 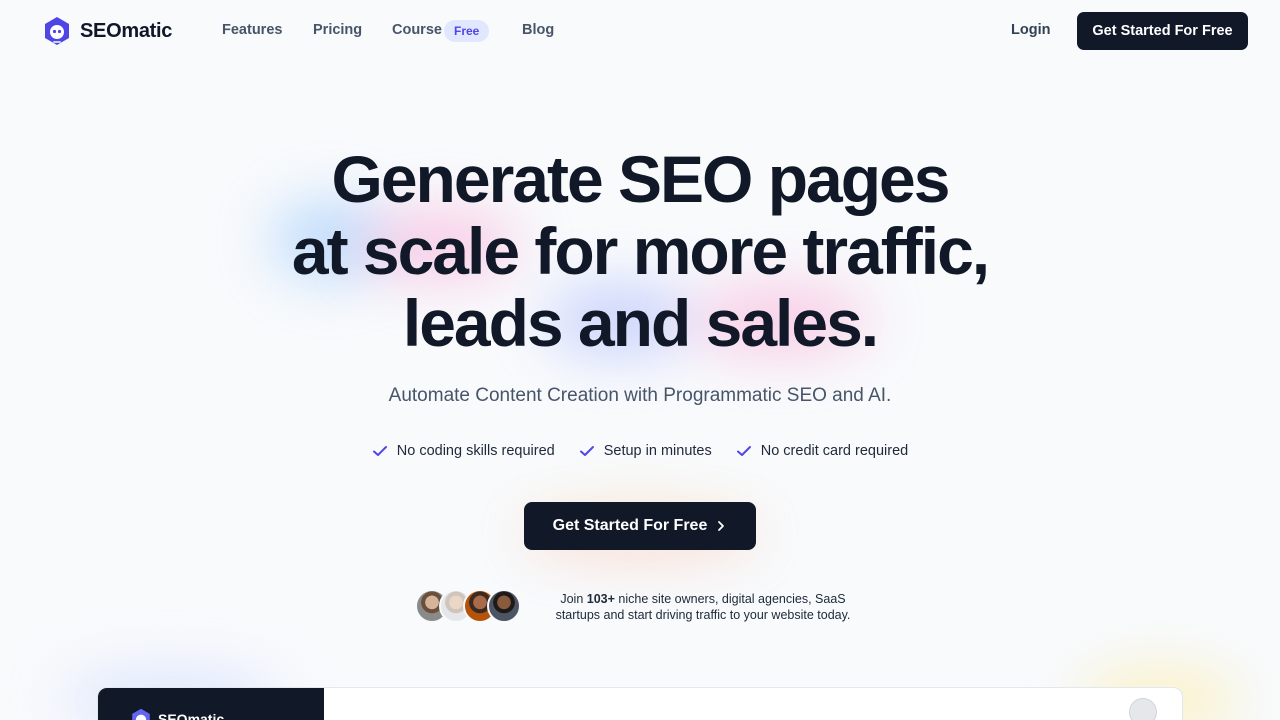 What do you see at coordinates (573, 599) in the screenshot?
I see `social-proof-pre: Join` at bounding box center [573, 599].